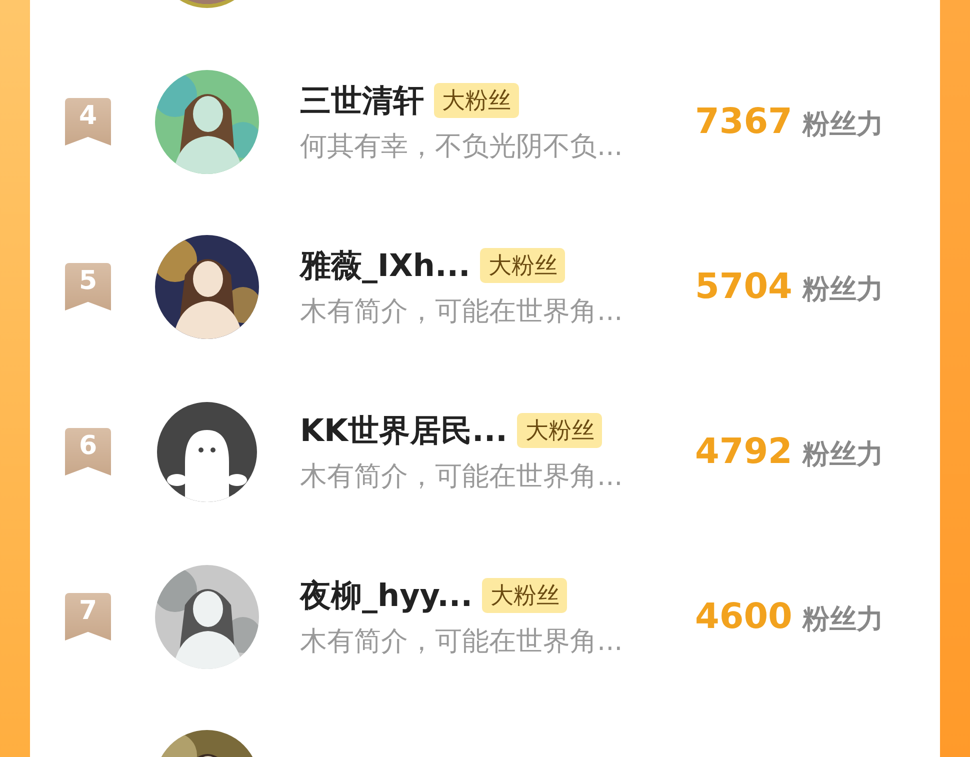 The width and height of the screenshot is (970, 757). I want to click on rank-ribbon: 5, so click(88, 286).